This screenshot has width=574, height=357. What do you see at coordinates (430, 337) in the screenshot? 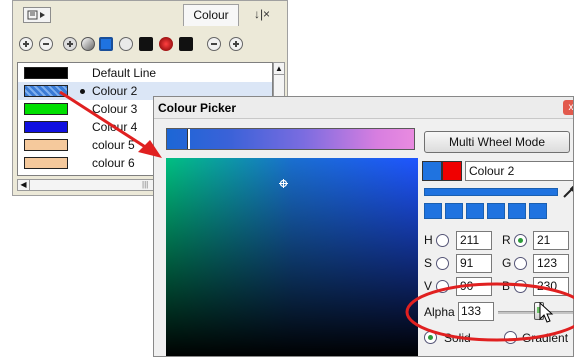
I see `solid-radio` at bounding box center [430, 337].